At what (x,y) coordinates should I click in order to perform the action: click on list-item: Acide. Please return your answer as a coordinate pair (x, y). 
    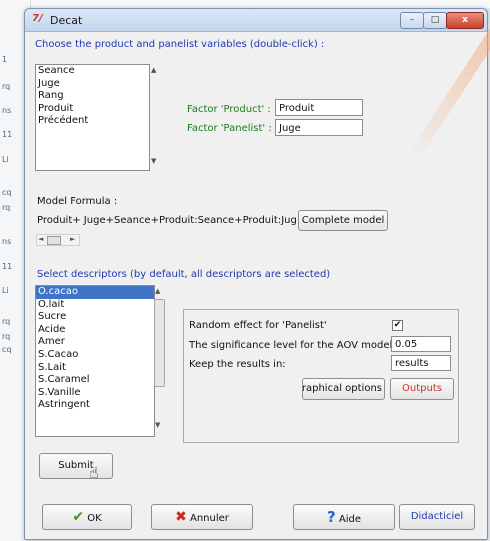
    Looking at the image, I should click on (95, 330).